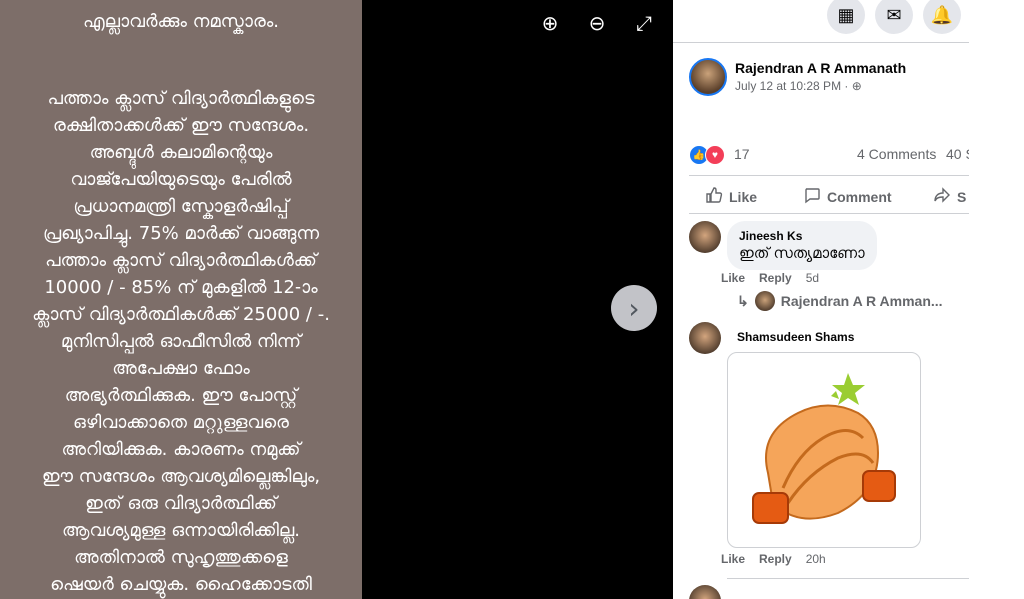  What do you see at coordinates (181, 395) in the screenshot?
I see `photo-line: അഭ്യർത്ഥിക്കുക. ഈ പോസ്റ്റ്` at bounding box center [181, 395].